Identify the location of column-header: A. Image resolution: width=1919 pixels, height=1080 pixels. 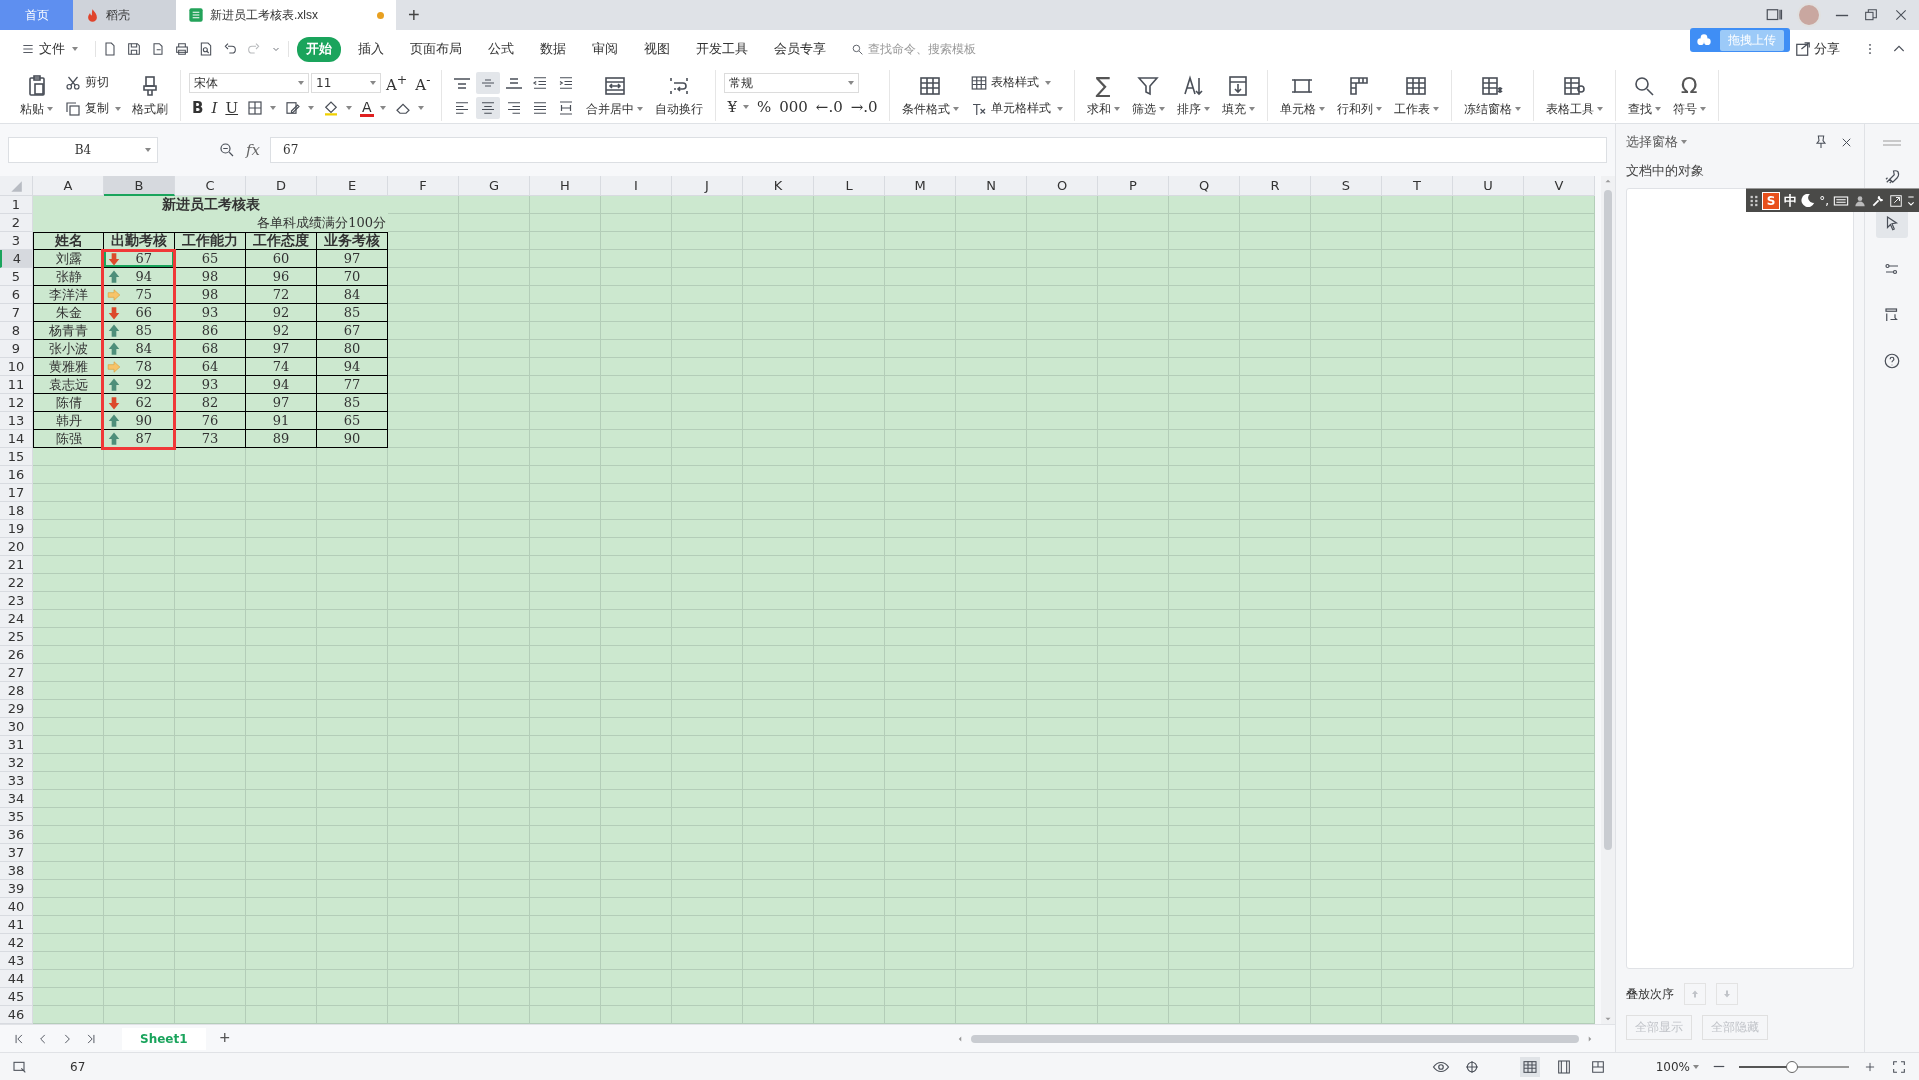
(68, 186).